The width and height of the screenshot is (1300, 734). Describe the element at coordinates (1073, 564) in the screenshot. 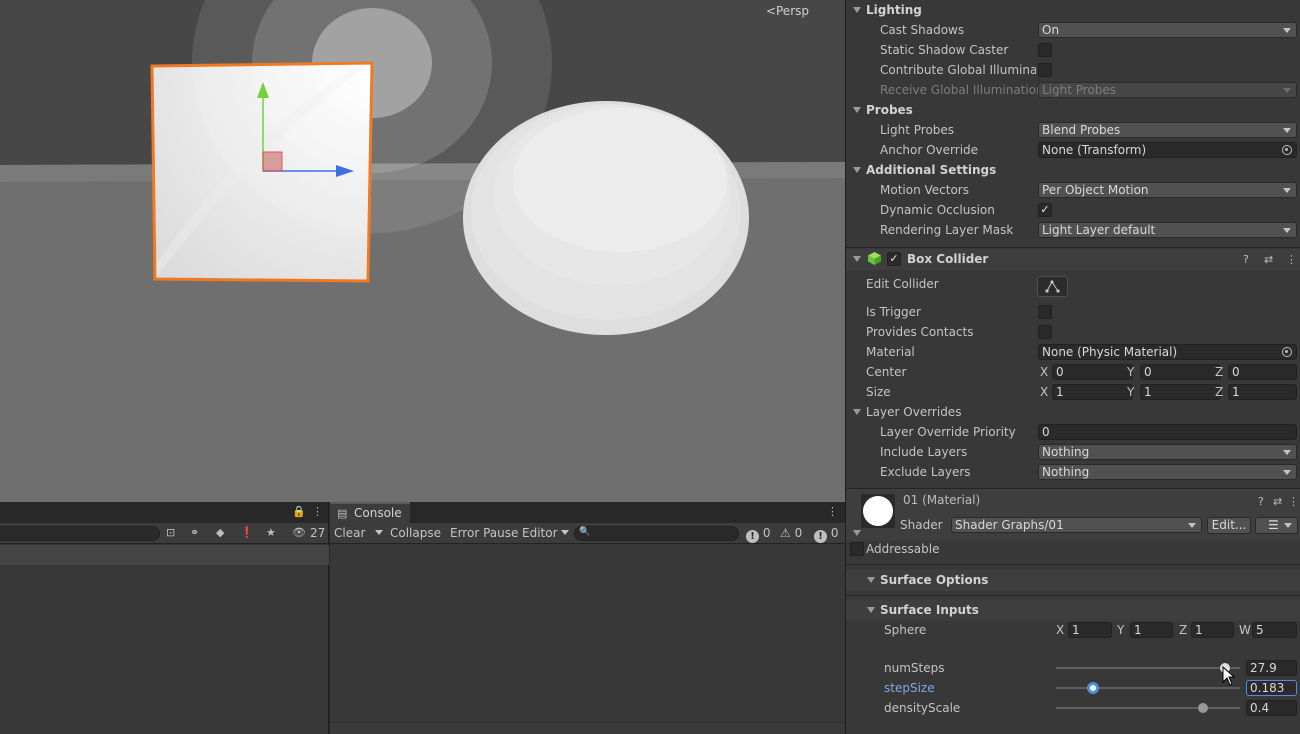

I see `divider` at that location.